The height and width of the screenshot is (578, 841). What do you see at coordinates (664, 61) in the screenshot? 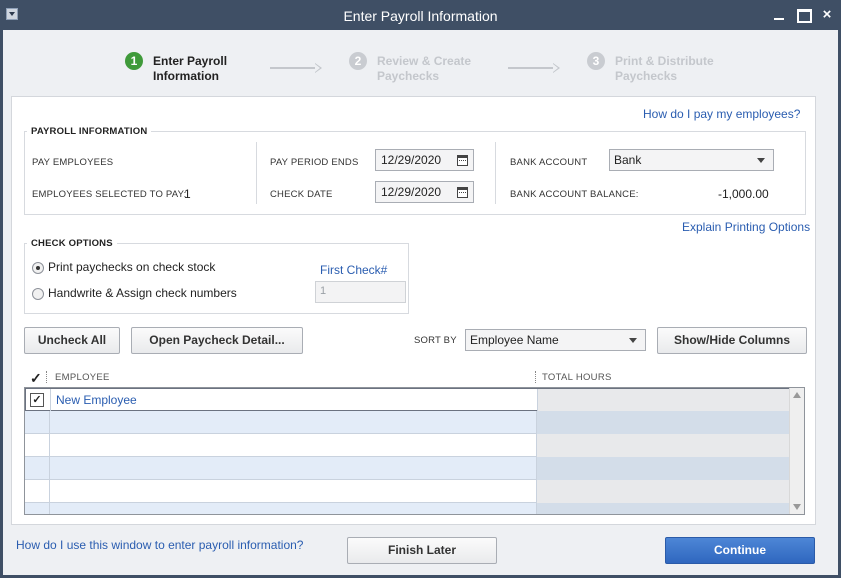
I see `step-label-line1: Print & Distribute` at bounding box center [664, 61].